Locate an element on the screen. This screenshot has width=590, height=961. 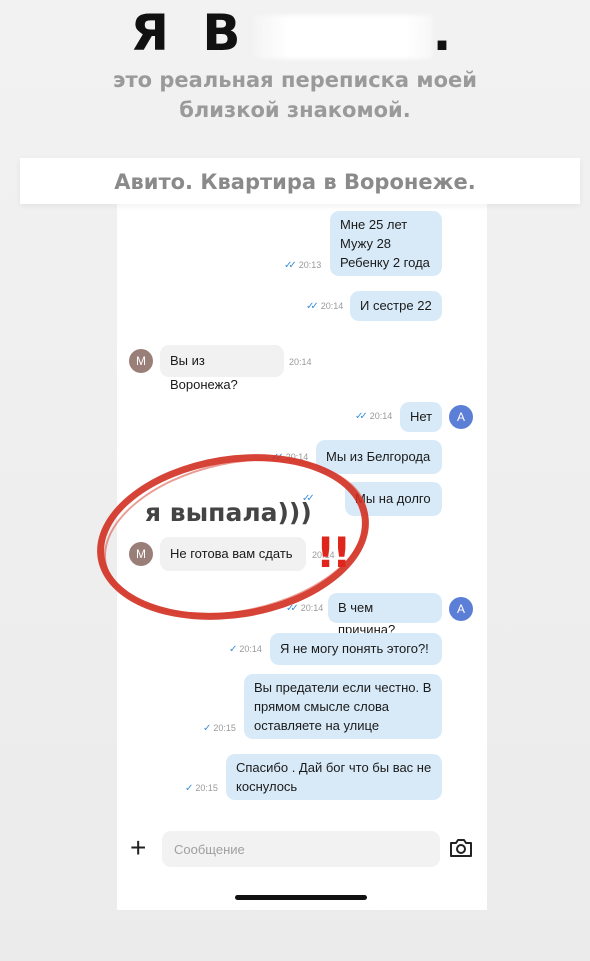
annotation-text: я выпала))) is located at coordinates (228, 512).